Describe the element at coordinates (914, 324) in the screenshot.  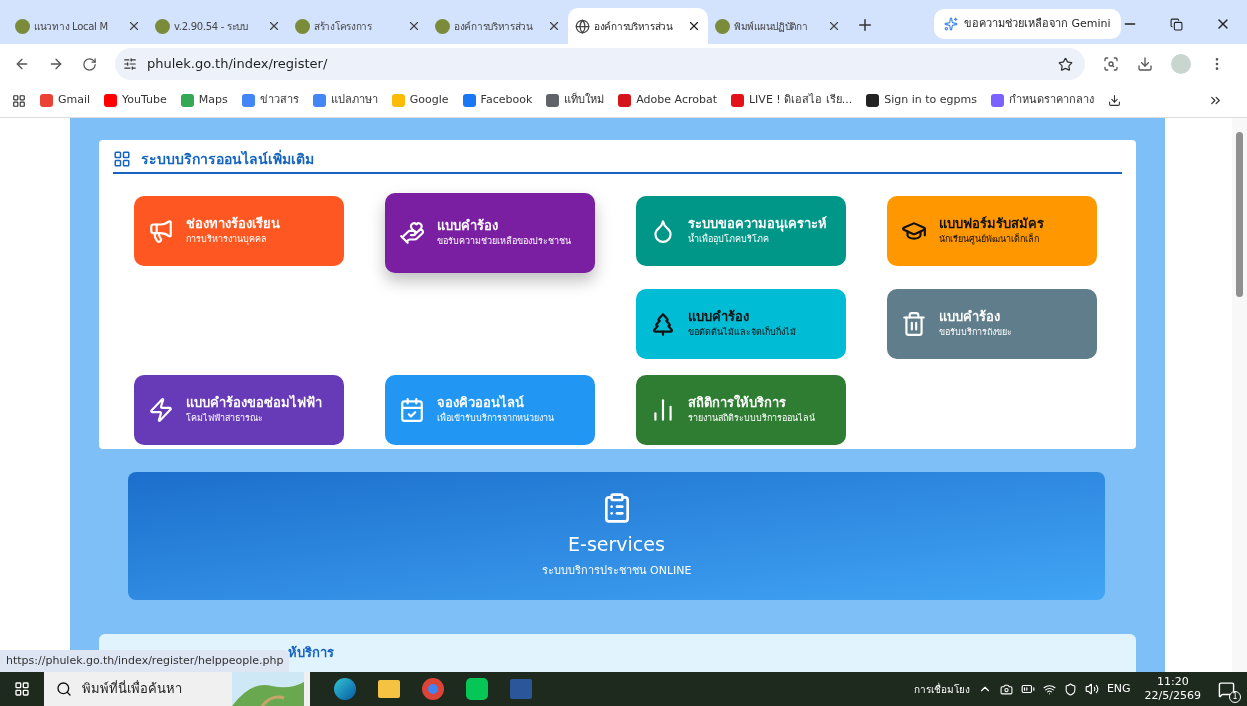
I see `trash-can-icon` at that location.